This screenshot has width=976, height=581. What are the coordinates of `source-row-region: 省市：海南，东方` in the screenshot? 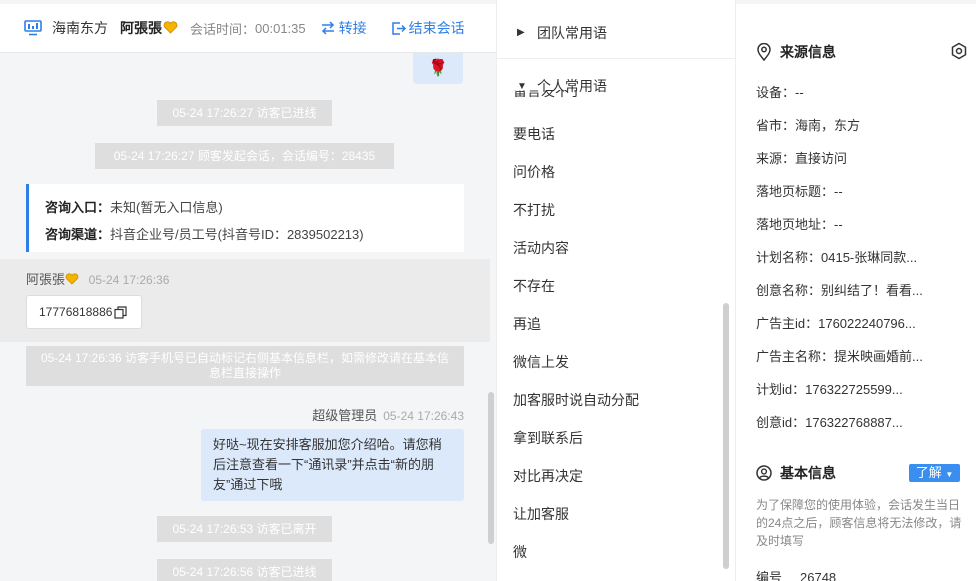 It's located at (808, 125).